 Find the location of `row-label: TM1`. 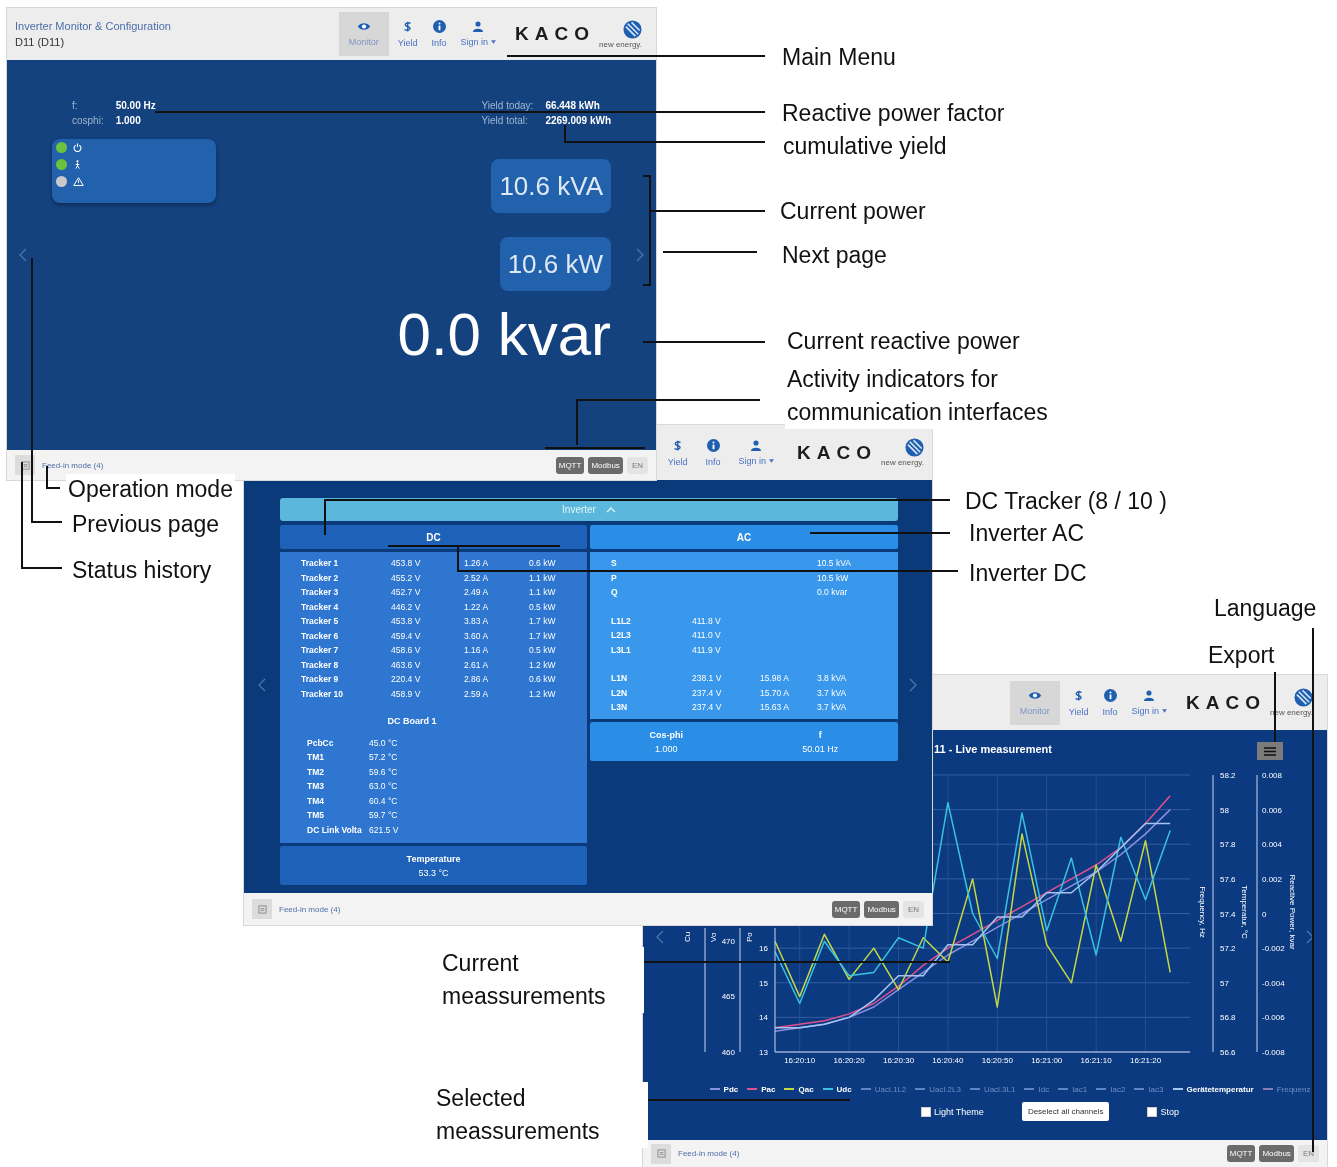

row-label: TM1 is located at coordinates (316, 757).